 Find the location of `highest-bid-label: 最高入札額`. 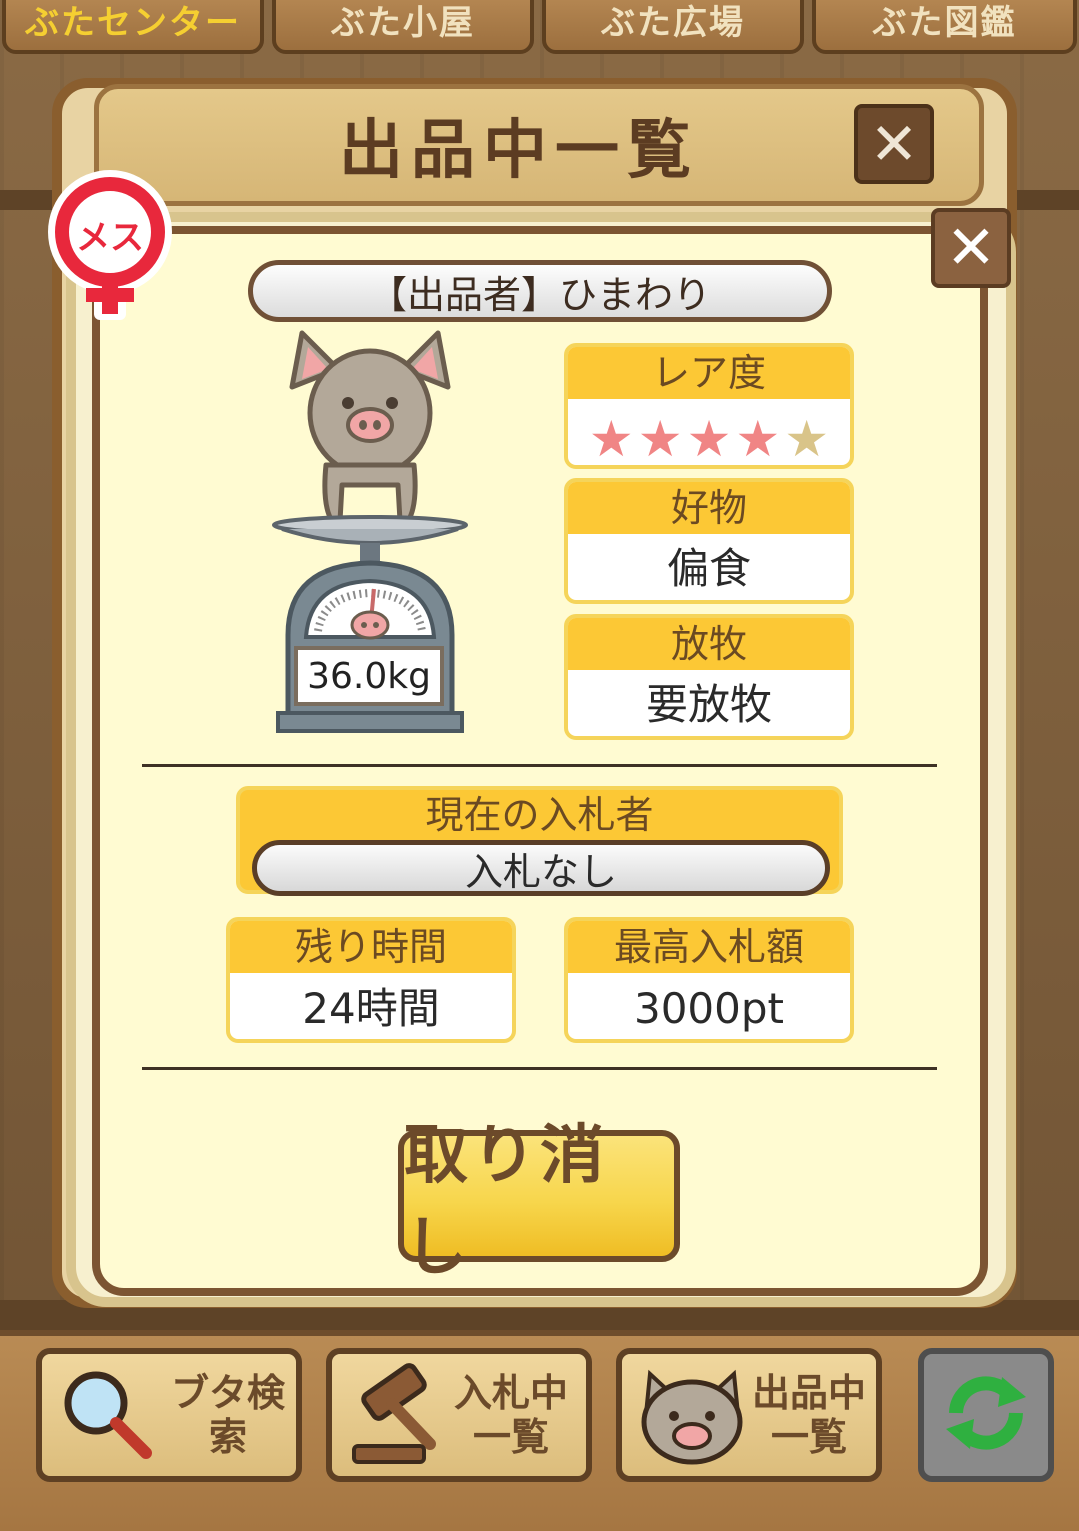

highest-bid-label: 最高入札額 is located at coordinates (709, 947).